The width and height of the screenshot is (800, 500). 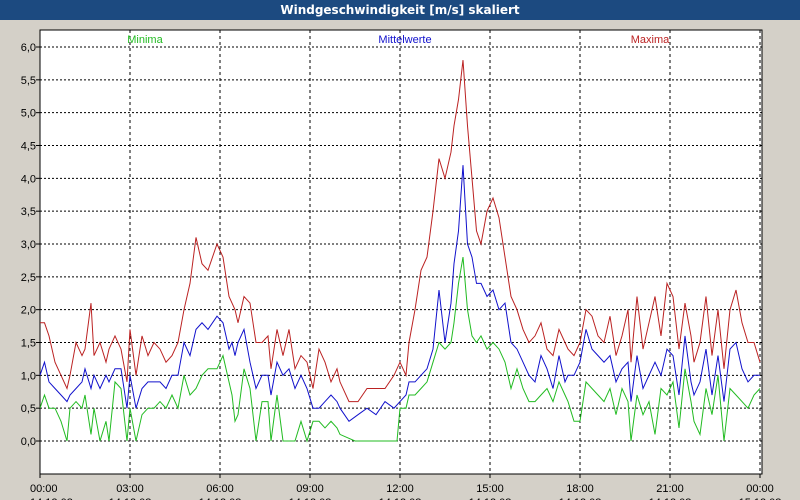 What do you see at coordinates (28, 376) in the screenshot?
I see `y-tick-label: 1,0` at bounding box center [28, 376].